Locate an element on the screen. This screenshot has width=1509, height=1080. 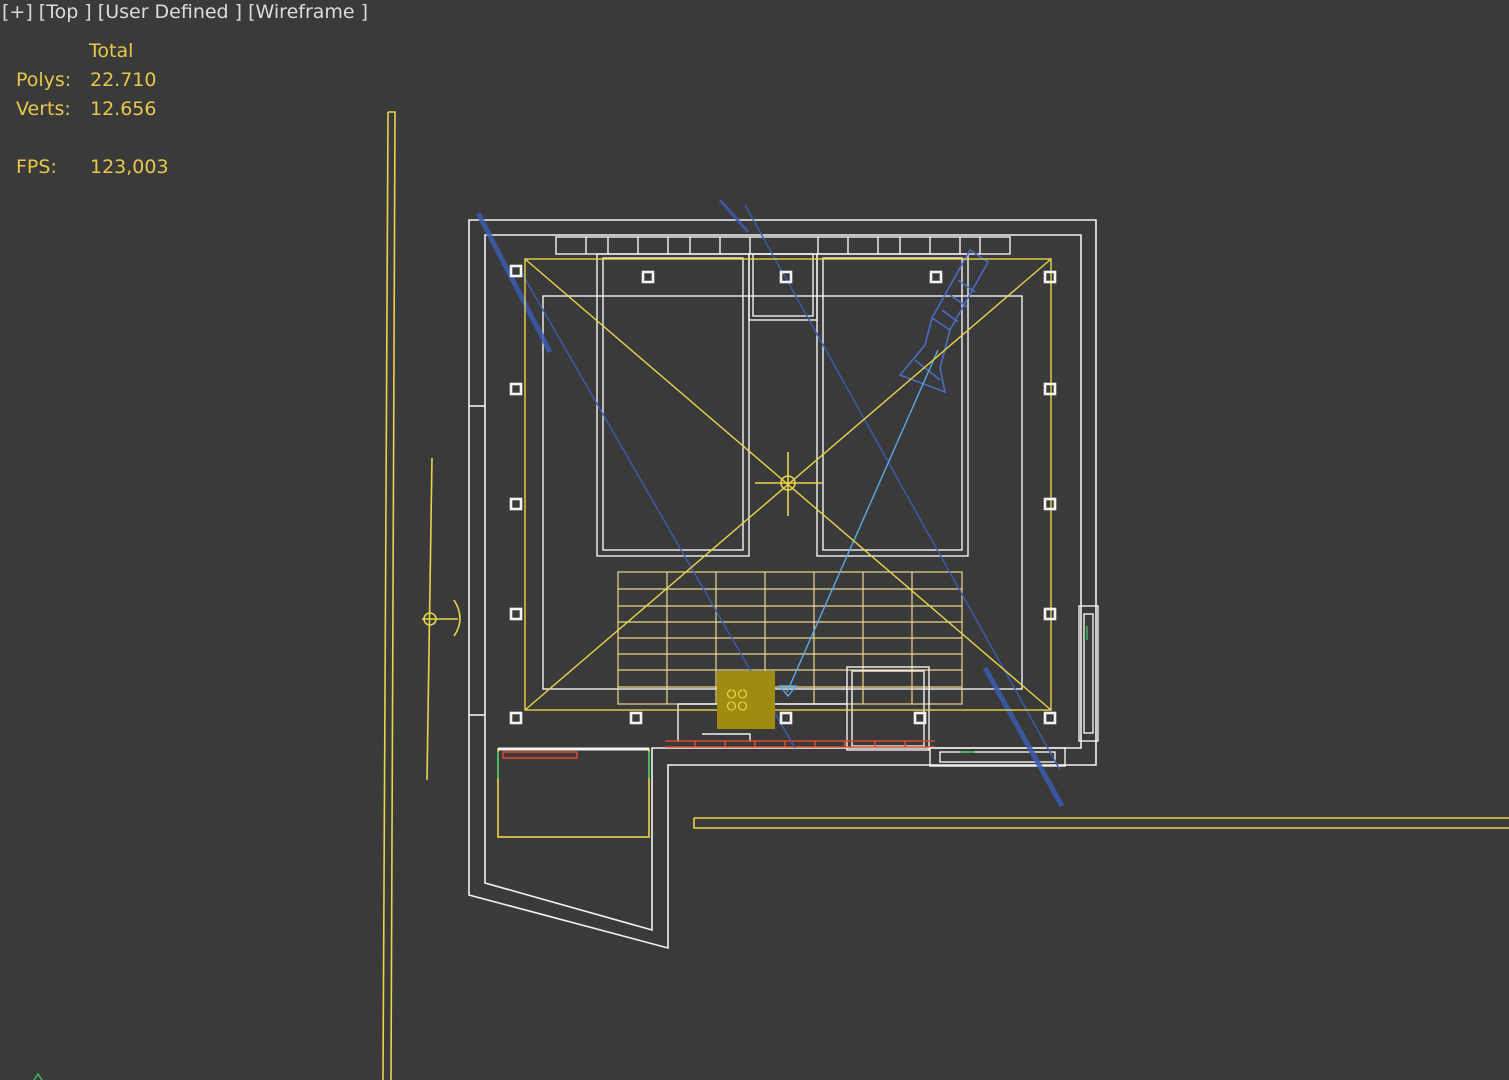
exterior-wall-horizontal is located at coordinates (1101, 823).